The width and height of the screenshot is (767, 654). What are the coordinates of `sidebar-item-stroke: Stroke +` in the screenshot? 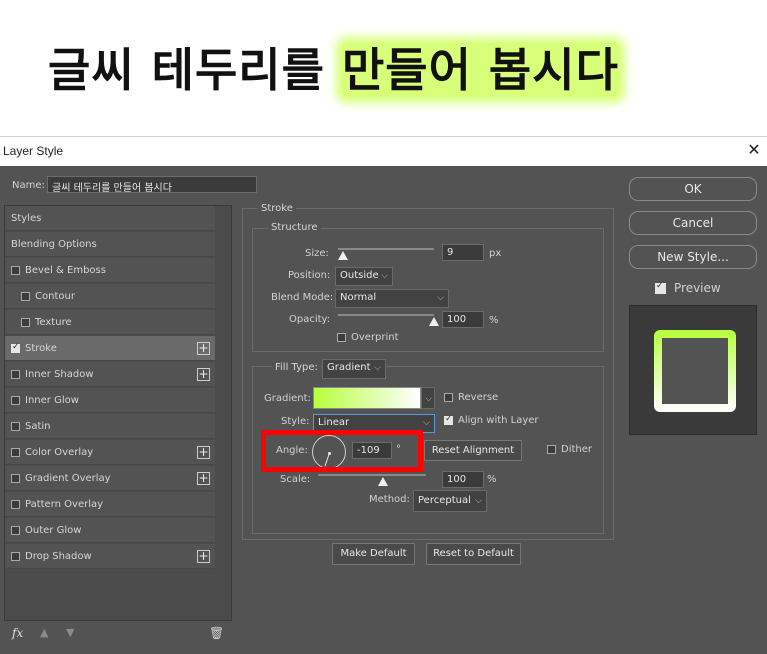 It's located at (110, 348).